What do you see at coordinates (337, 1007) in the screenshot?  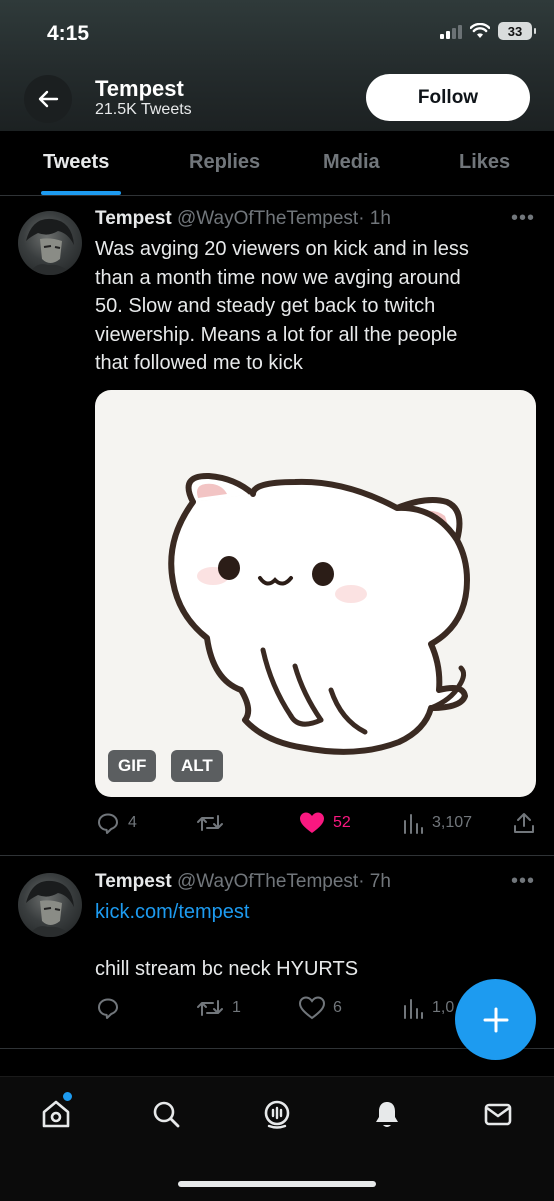 I see `like-count: 6` at bounding box center [337, 1007].